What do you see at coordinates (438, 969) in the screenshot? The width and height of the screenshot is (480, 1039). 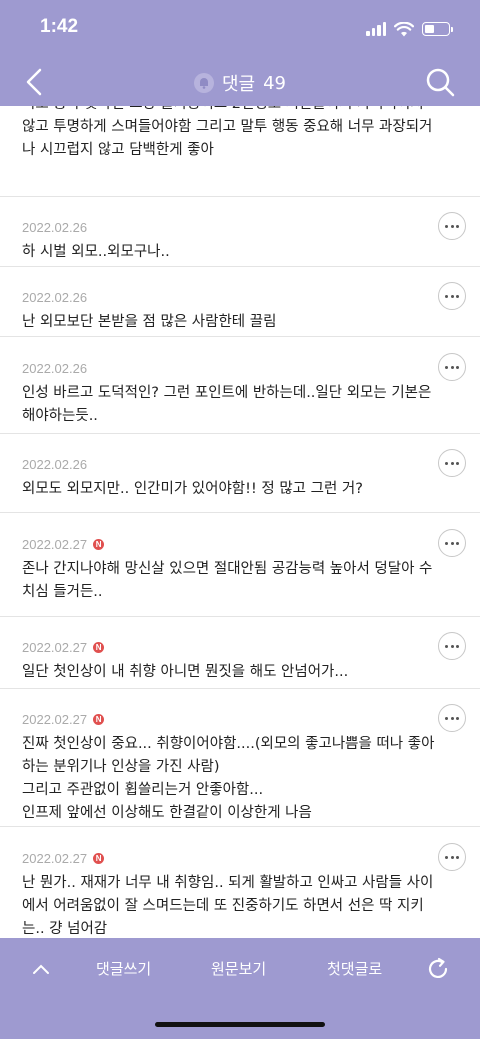 I see `refresh-button` at bounding box center [438, 969].